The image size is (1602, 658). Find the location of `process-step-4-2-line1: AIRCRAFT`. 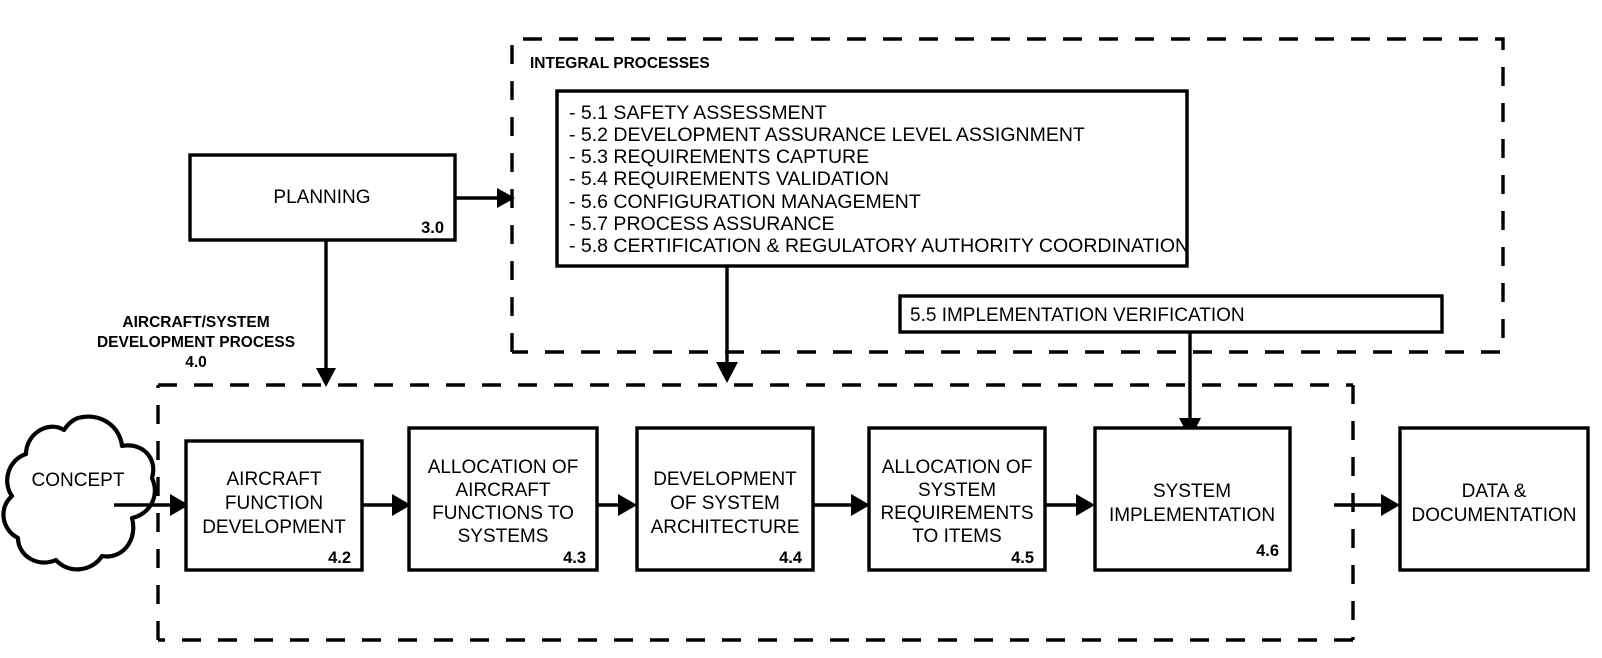

process-step-4-2-line1: AIRCRAFT is located at coordinates (274, 479).